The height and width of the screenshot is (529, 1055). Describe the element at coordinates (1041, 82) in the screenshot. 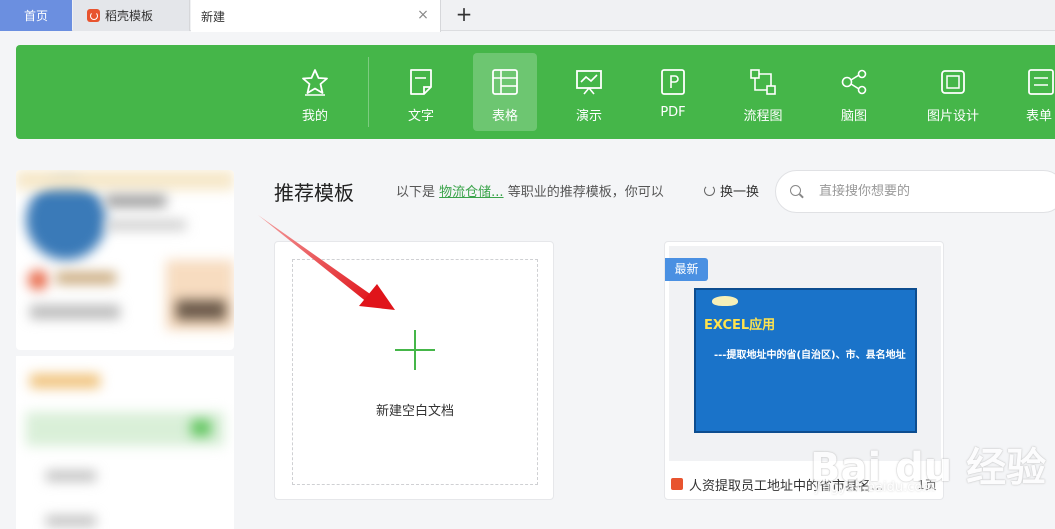

I see `form-icon` at that location.